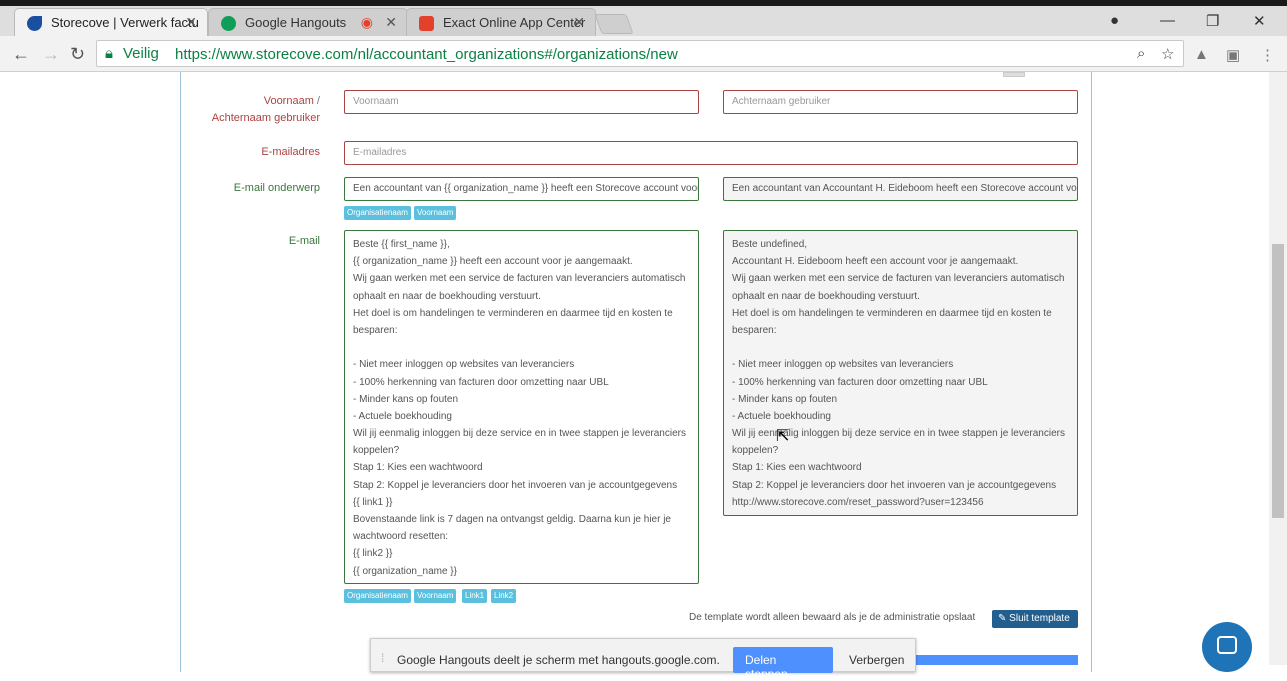  Describe the element at coordinates (614, 24) in the screenshot. I see `new-tab-button` at that location.